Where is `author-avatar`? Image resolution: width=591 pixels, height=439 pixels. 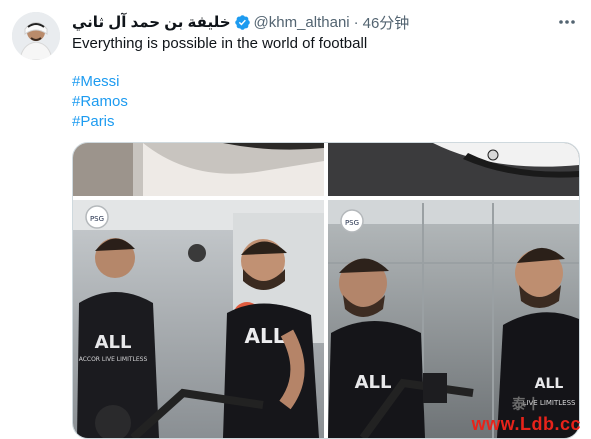
author-avatar is located at coordinates (36, 36).